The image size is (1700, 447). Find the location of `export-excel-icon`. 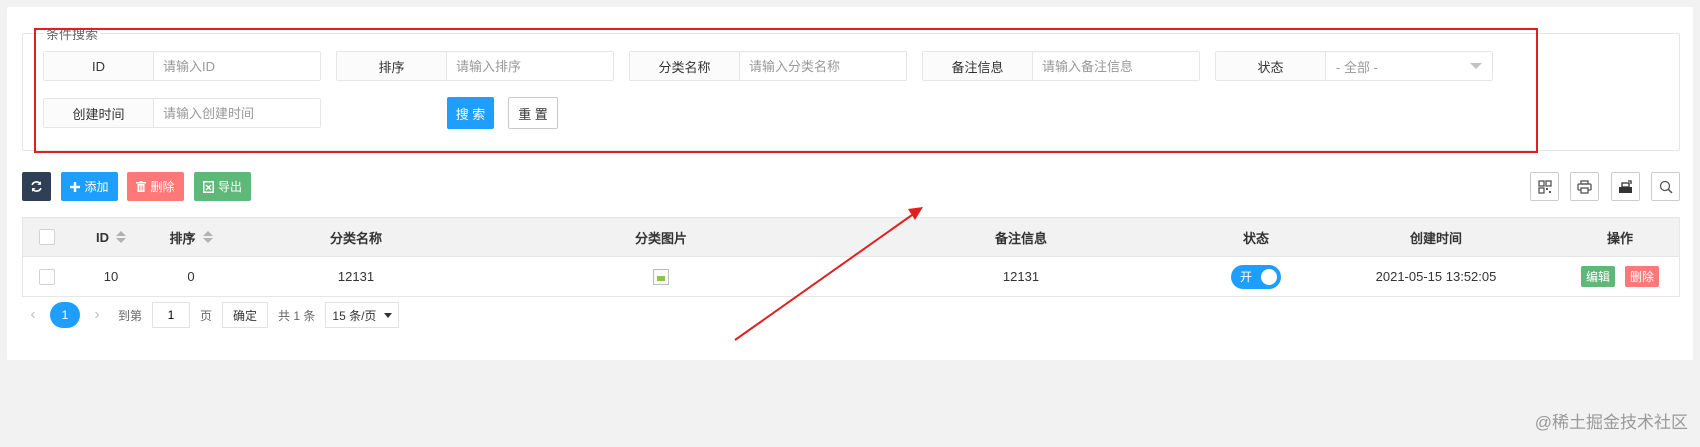

export-excel-icon is located at coordinates (1625, 186).